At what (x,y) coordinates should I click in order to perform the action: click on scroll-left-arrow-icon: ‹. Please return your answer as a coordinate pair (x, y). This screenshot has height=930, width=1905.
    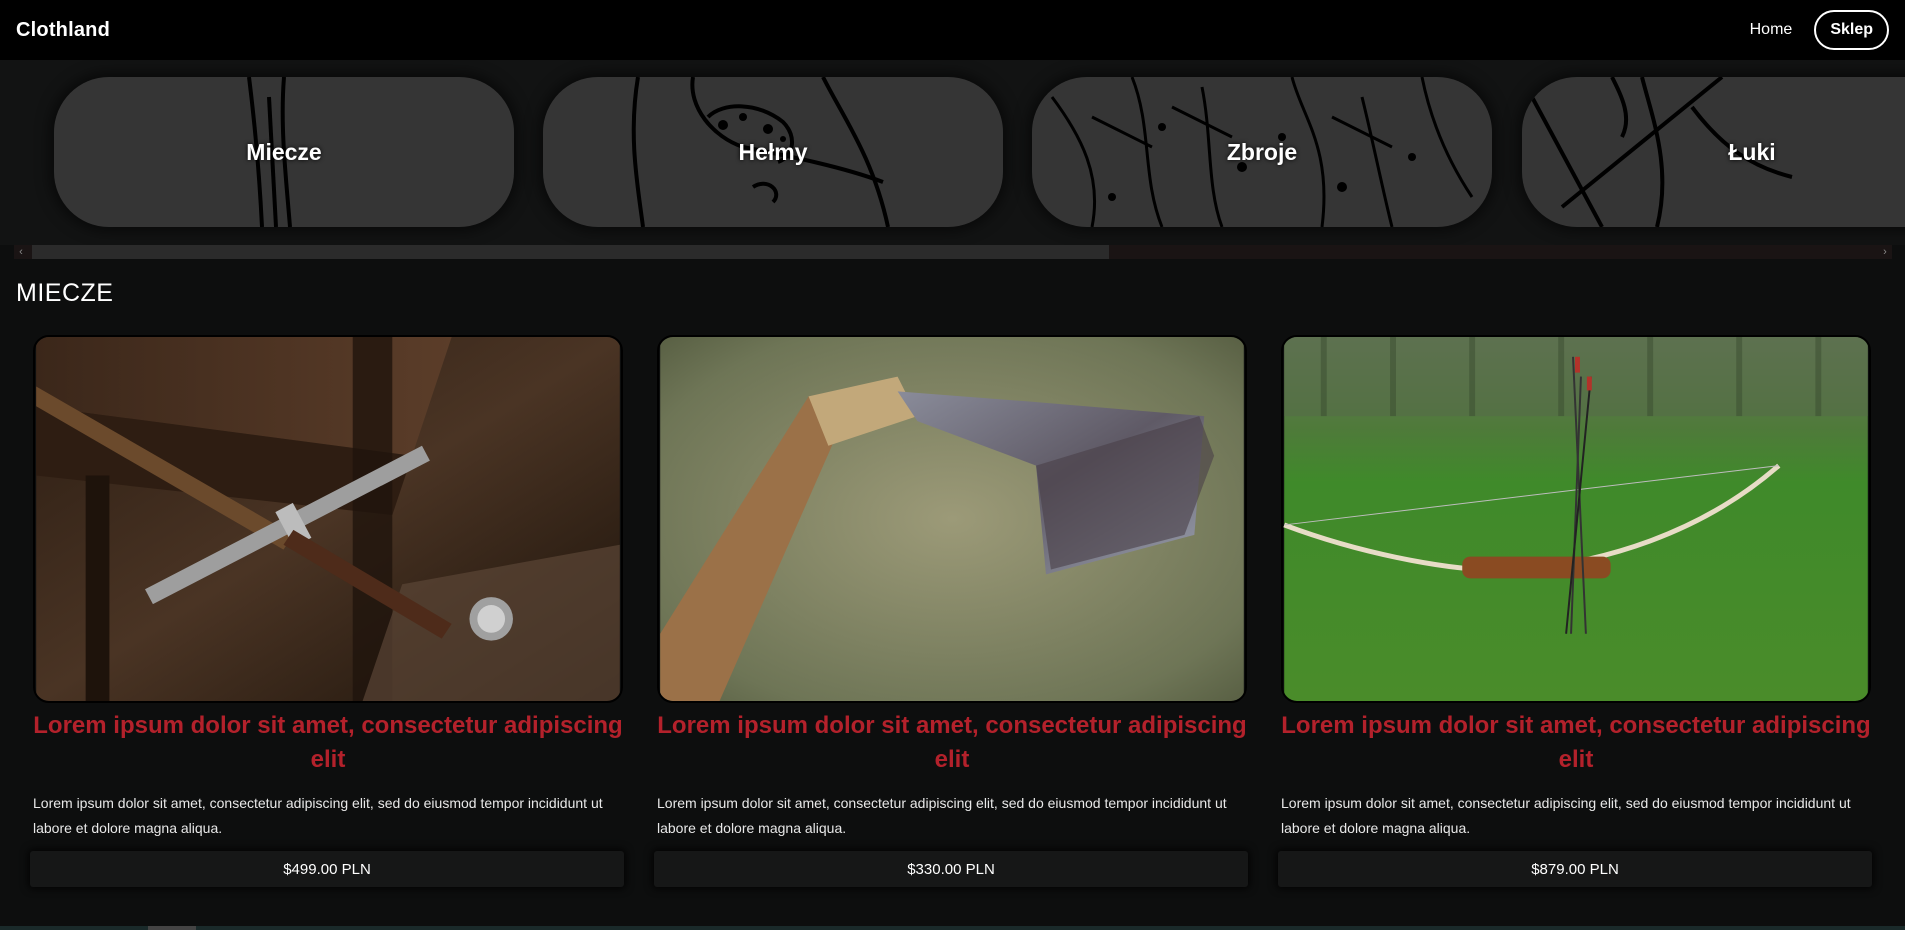
    Looking at the image, I should click on (21, 252).